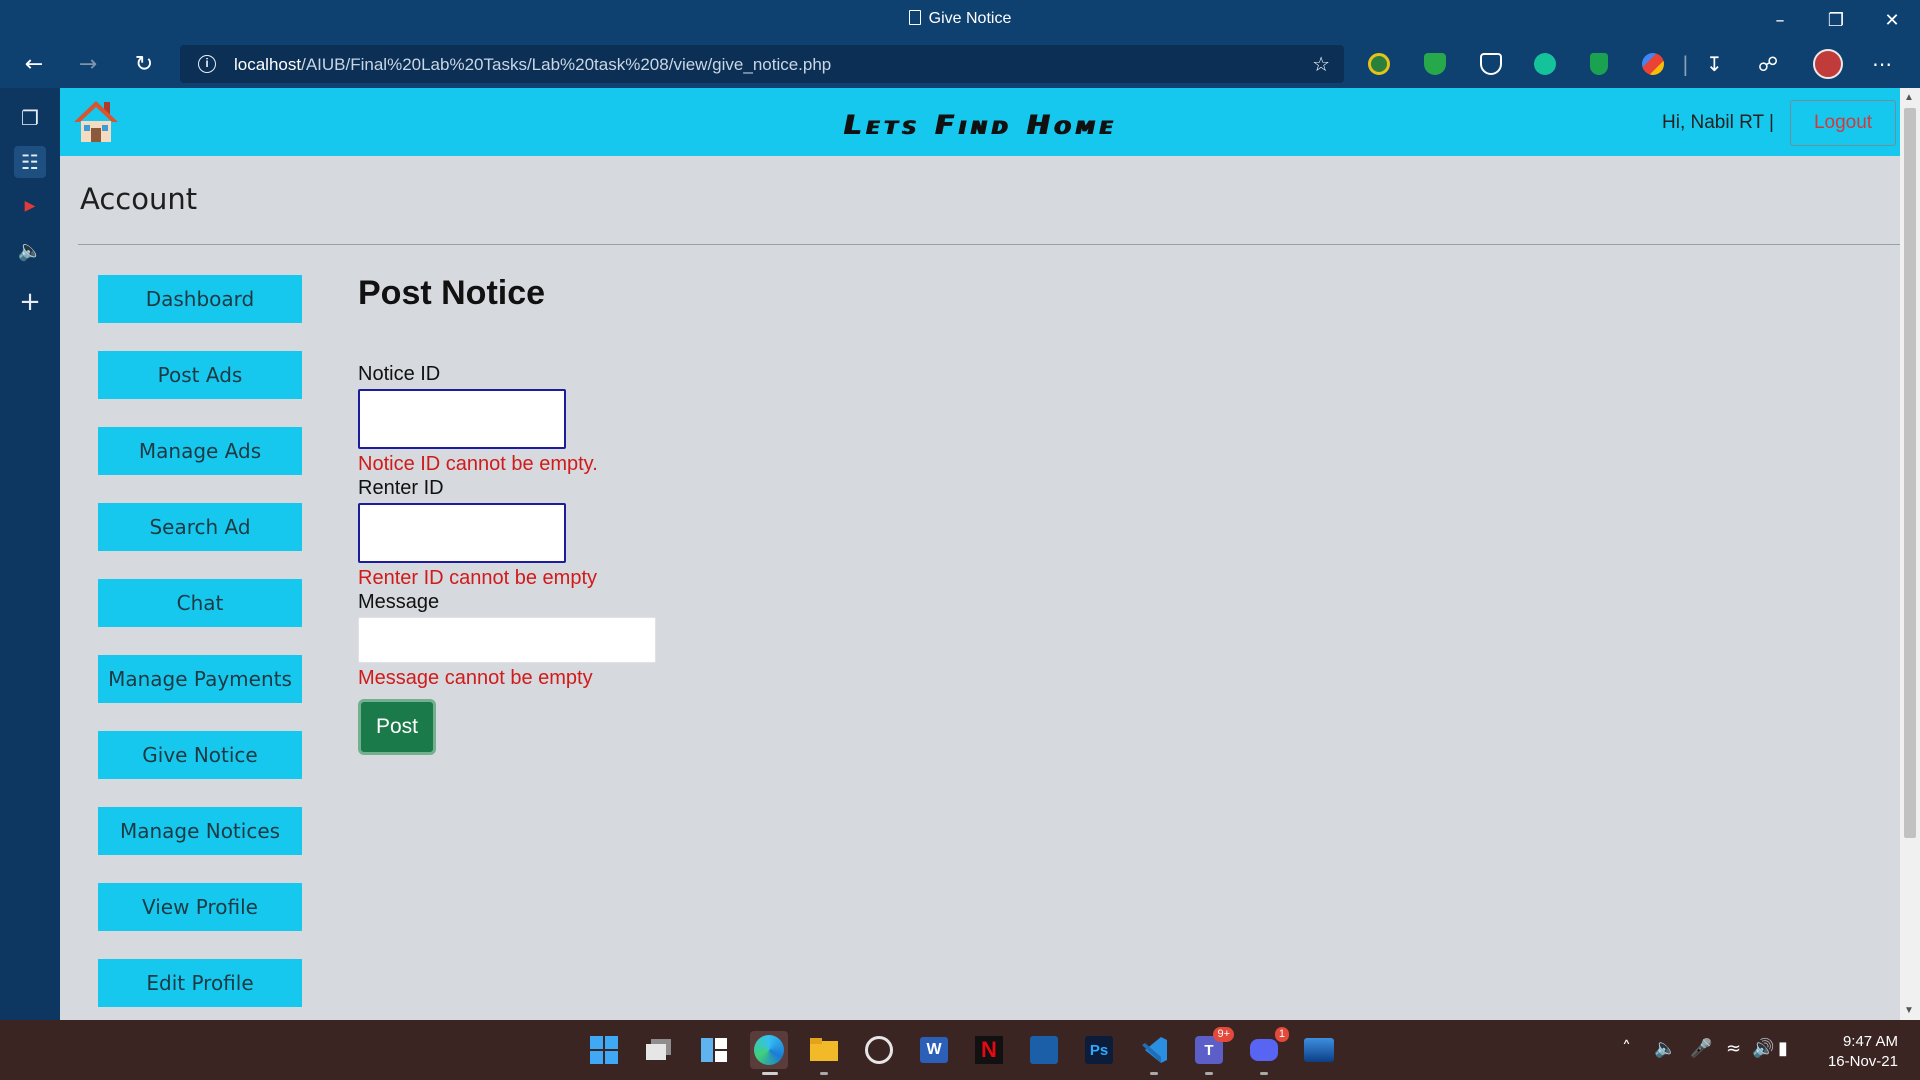 The width and height of the screenshot is (1920, 1080). What do you see at coordinates (1763, 1048) in the screenshot?
I see `volume-icon: 🔊` at bounding box center [1763, 1048].